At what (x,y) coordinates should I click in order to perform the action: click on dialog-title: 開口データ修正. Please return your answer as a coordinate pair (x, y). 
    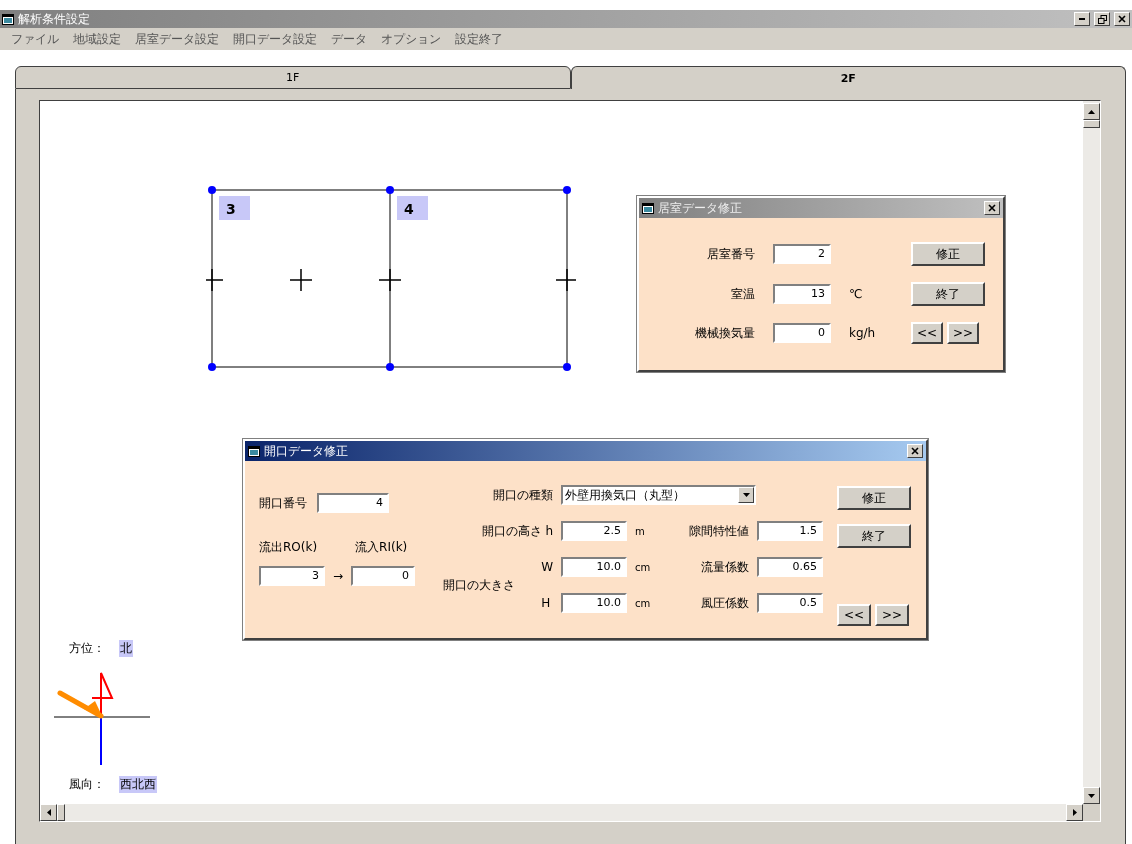
    Looking at the image, I should click on (306, 451).